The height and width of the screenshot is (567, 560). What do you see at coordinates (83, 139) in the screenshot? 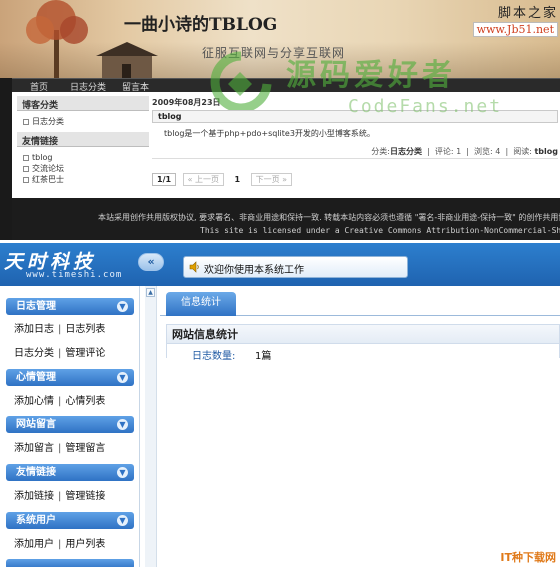
I see `sidebar-heading-links: 友情链接` at bounding box center [83, 139].